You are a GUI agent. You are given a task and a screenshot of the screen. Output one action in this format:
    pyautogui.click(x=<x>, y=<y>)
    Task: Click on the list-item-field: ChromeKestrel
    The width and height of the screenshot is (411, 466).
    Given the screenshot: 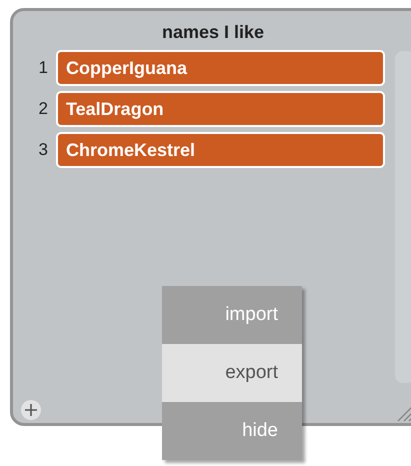 What is the action you would take?
    pyautogui.click(x=220, y=150)
    